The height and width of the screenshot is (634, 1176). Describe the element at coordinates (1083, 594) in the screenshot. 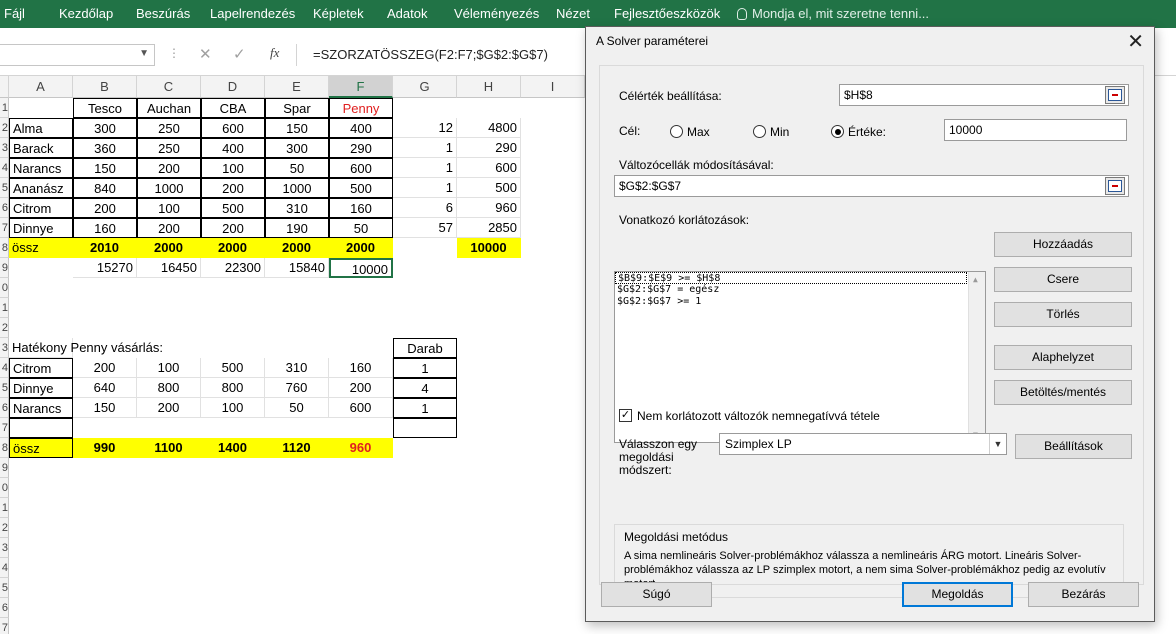

I see `close-button: Bezárás` at that location.